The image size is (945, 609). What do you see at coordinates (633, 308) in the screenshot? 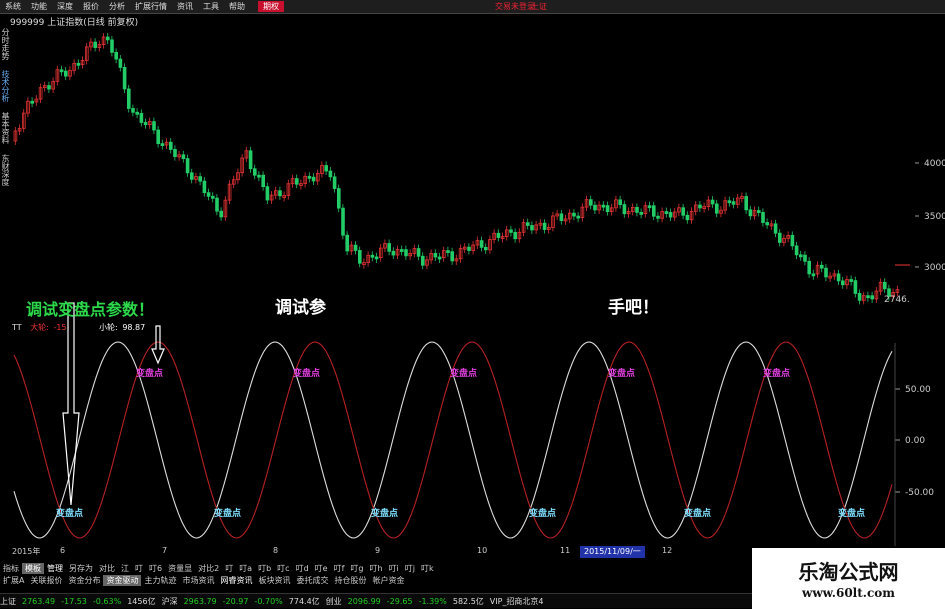
I see `overlay-text-right: 手吧！` at bounding box center [633, 308].